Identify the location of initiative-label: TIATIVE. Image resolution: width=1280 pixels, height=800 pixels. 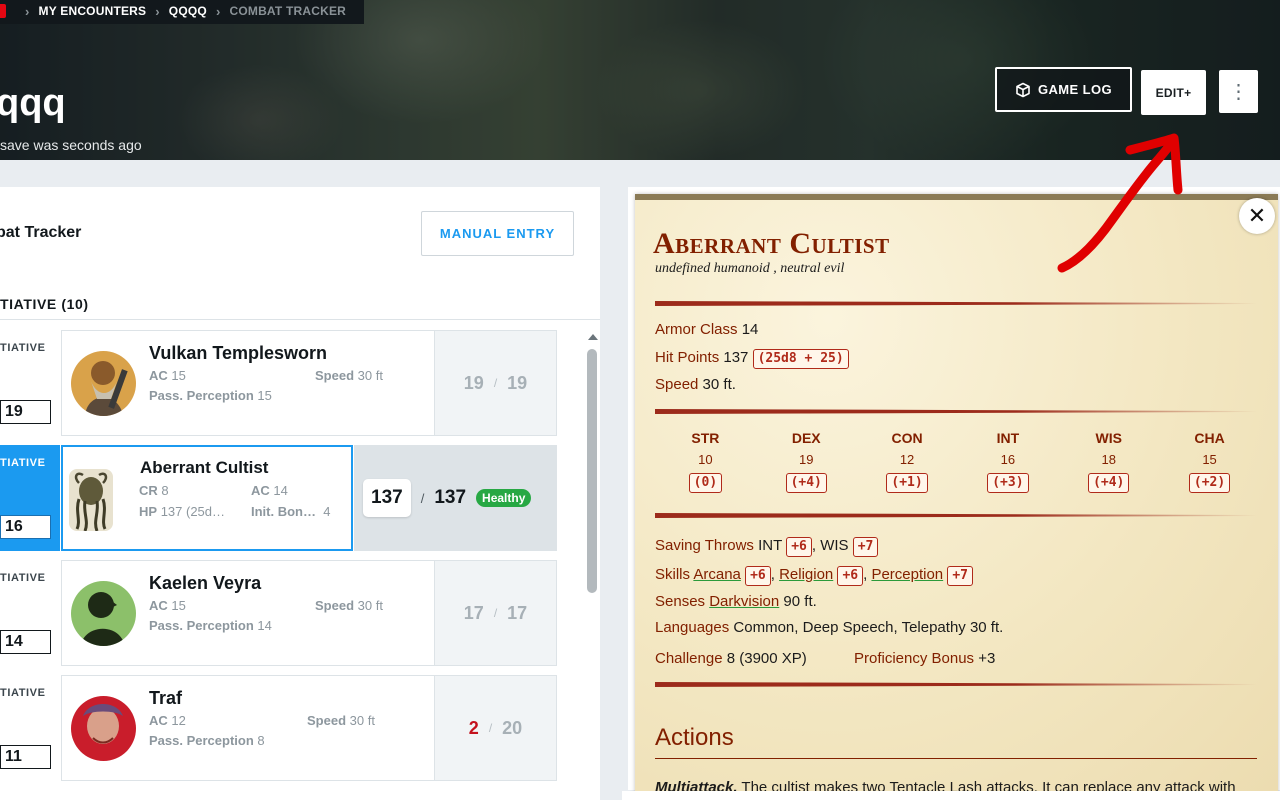
(23, 693).